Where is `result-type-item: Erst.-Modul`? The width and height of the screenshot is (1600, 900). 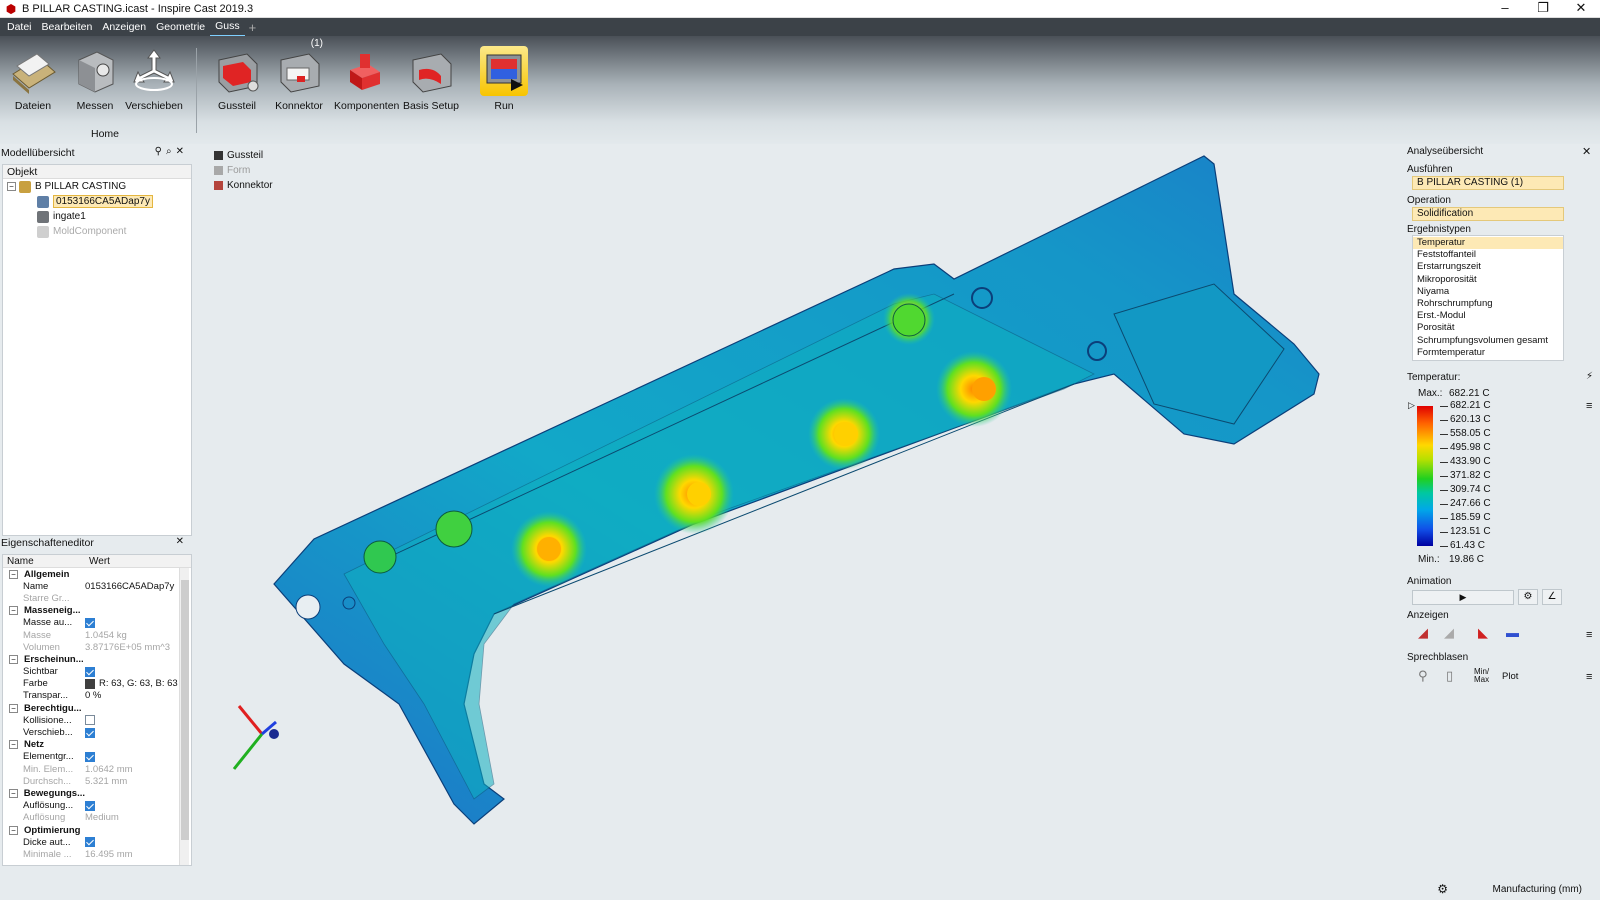
result-type-item: Erst.-Modul is located at coordinates (1488, 316).